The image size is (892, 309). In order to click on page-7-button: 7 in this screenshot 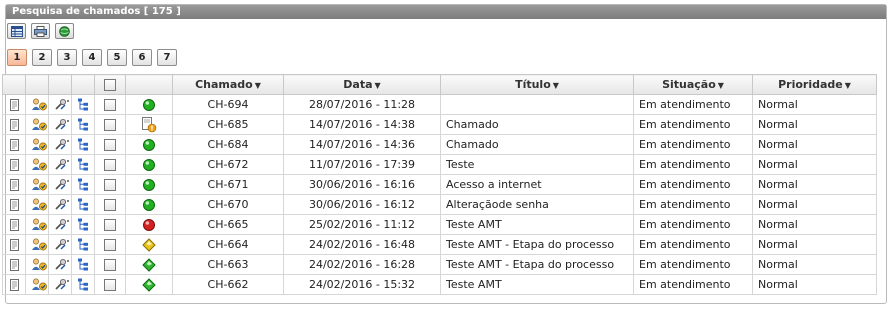, I will do `click(167, 57)`.